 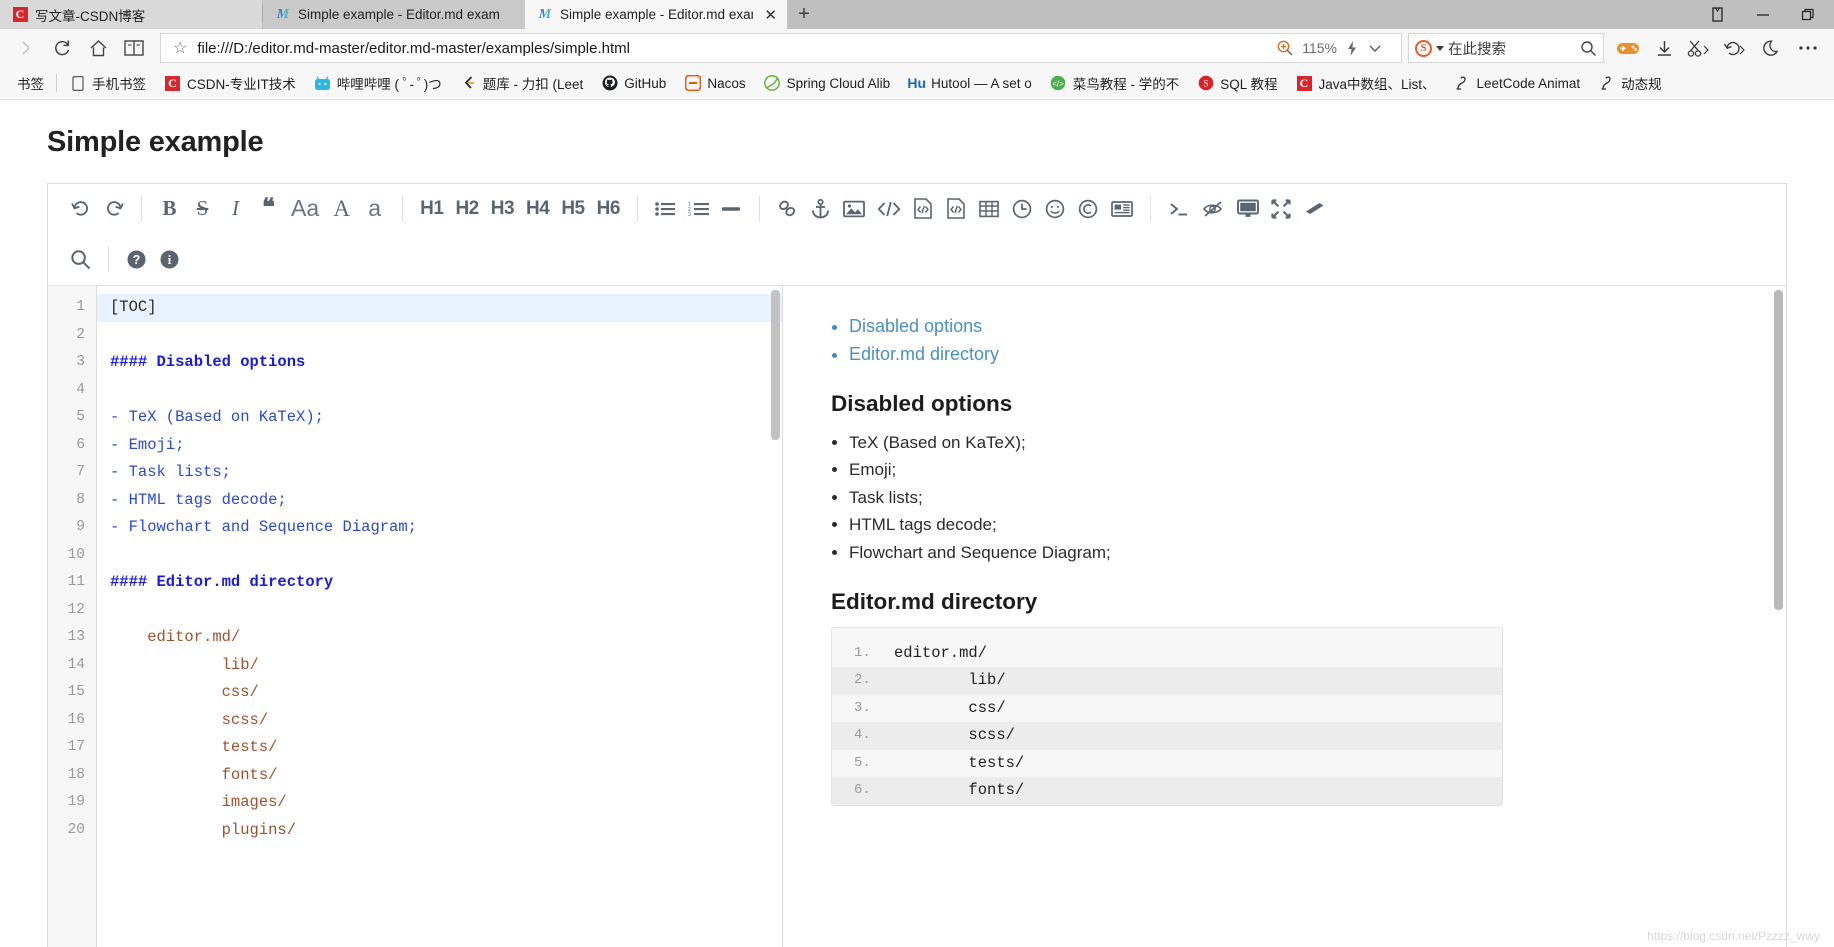 What do you see at coordinates (1628, 48) in the screenshot?
I see `game-icon` at bounding box center [1628, 48].